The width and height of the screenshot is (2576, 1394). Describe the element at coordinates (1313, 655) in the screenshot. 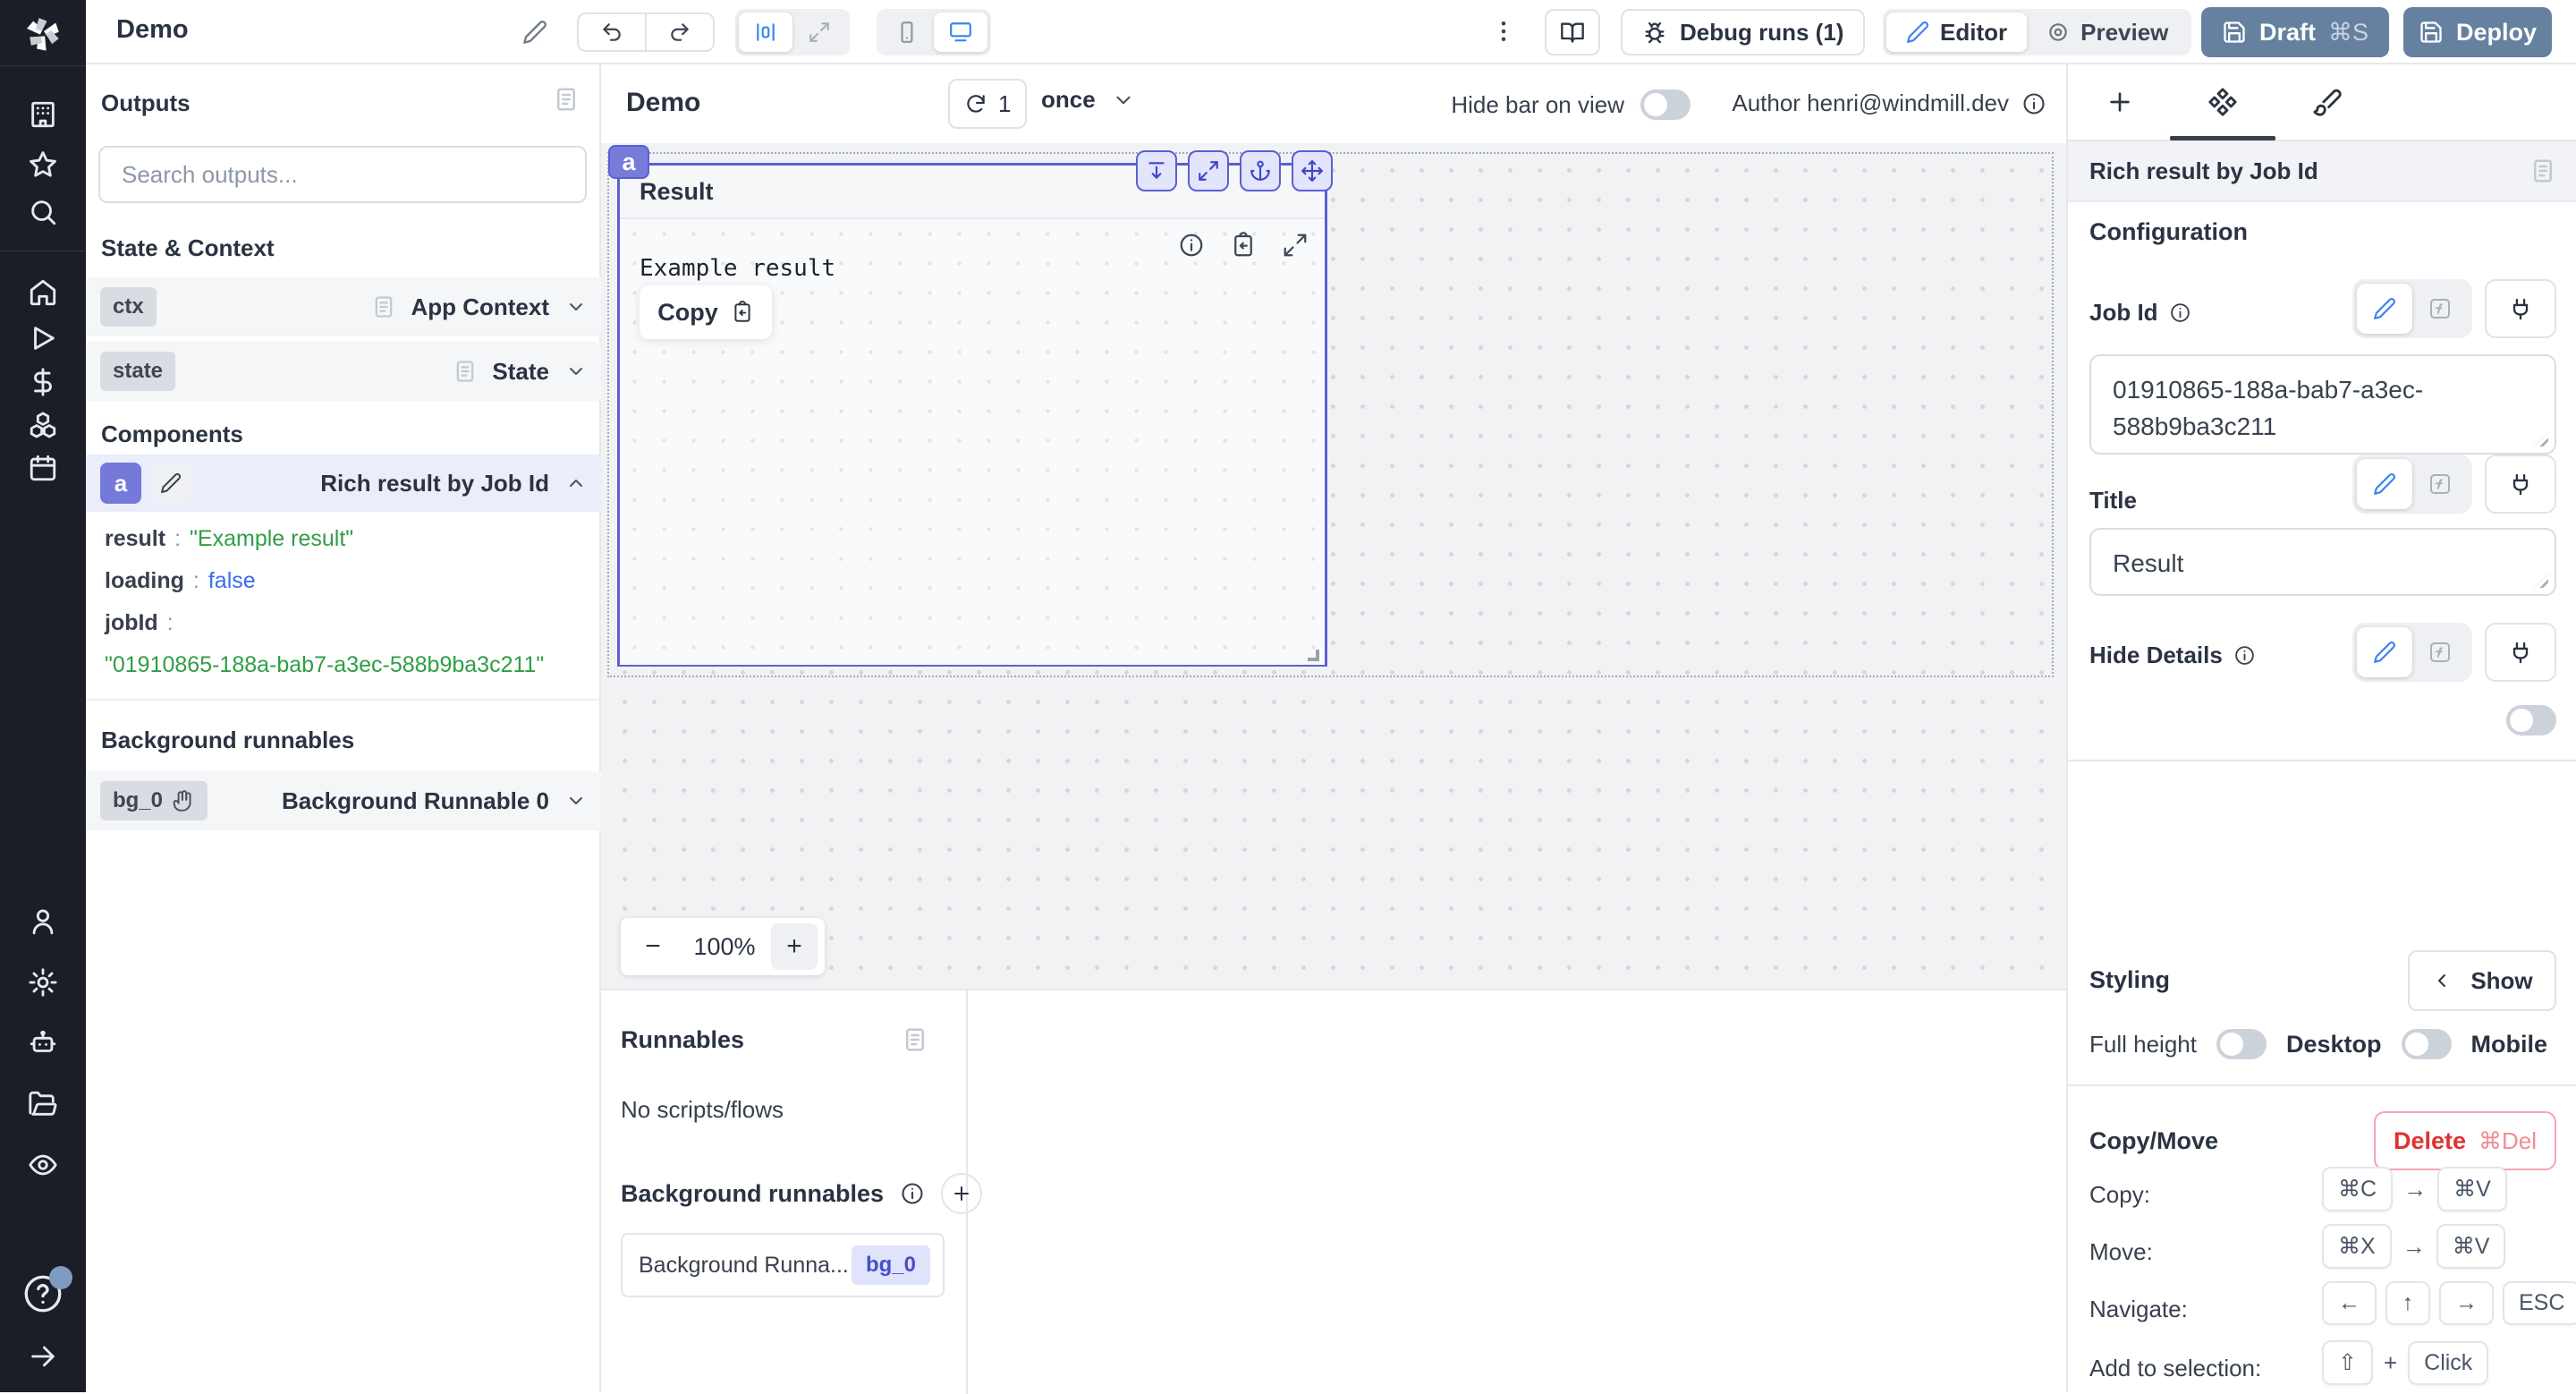

I see `component-resize-handle` at that location.